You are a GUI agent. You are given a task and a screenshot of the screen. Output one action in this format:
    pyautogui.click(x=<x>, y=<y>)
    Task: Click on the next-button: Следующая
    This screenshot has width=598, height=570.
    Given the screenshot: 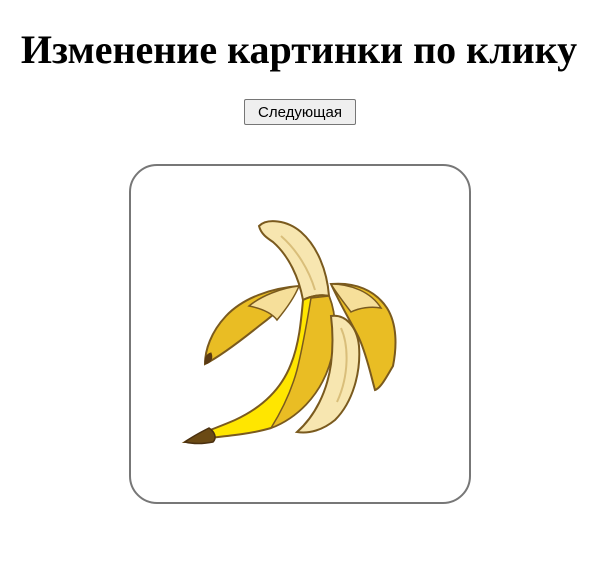 What is the action you would take?
    pyautogui.click(x=300, y=112)
    